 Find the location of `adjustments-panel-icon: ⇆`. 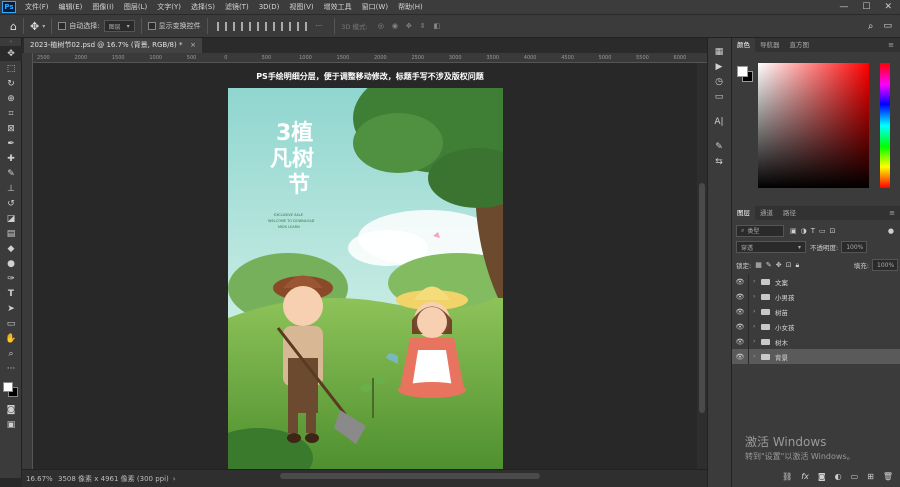

adjustments-panel-icon: ⇆ is located at coordinates (719, 161).